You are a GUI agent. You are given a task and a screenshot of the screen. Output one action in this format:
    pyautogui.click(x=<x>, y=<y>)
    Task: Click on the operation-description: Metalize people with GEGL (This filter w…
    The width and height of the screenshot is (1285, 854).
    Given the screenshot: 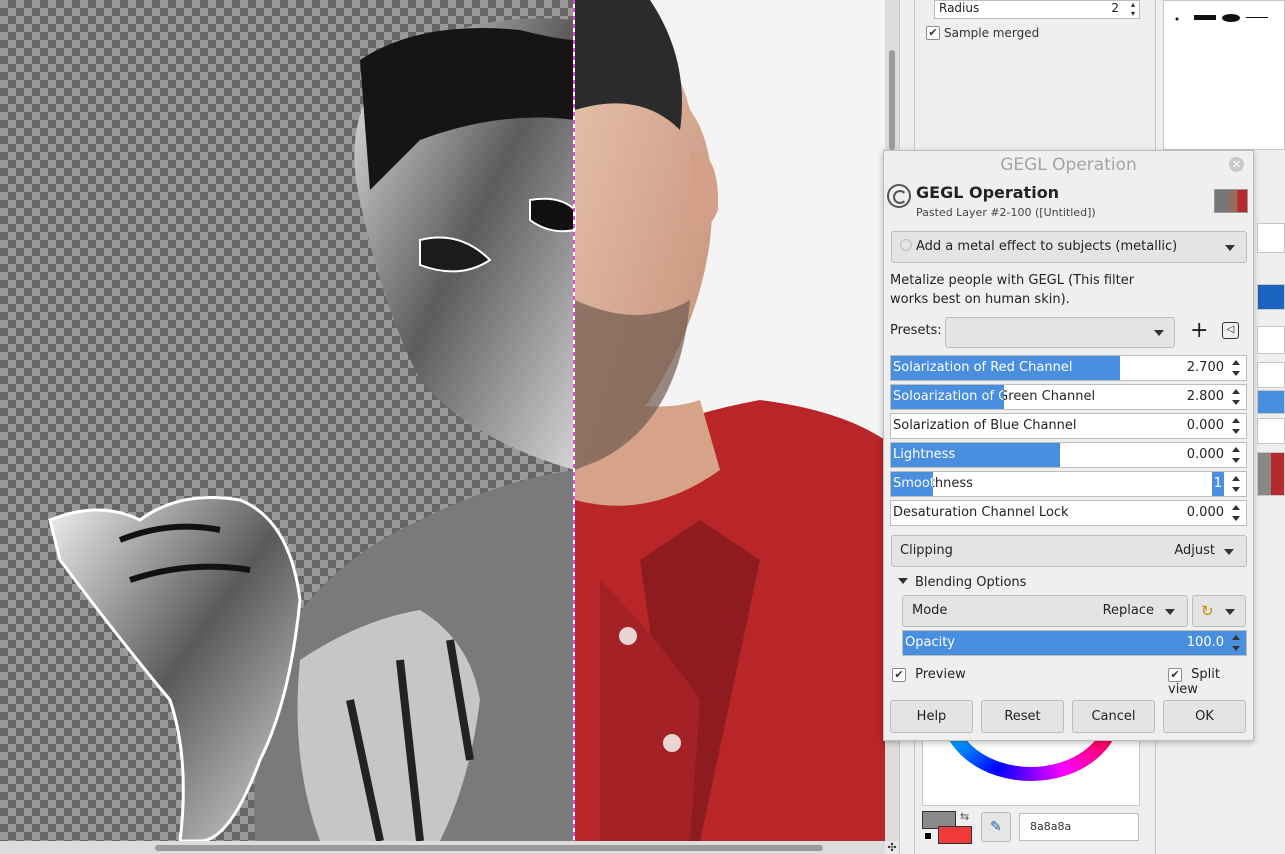 What is the action you would take?
    pyautogui.click(x=1012, y=290)
    